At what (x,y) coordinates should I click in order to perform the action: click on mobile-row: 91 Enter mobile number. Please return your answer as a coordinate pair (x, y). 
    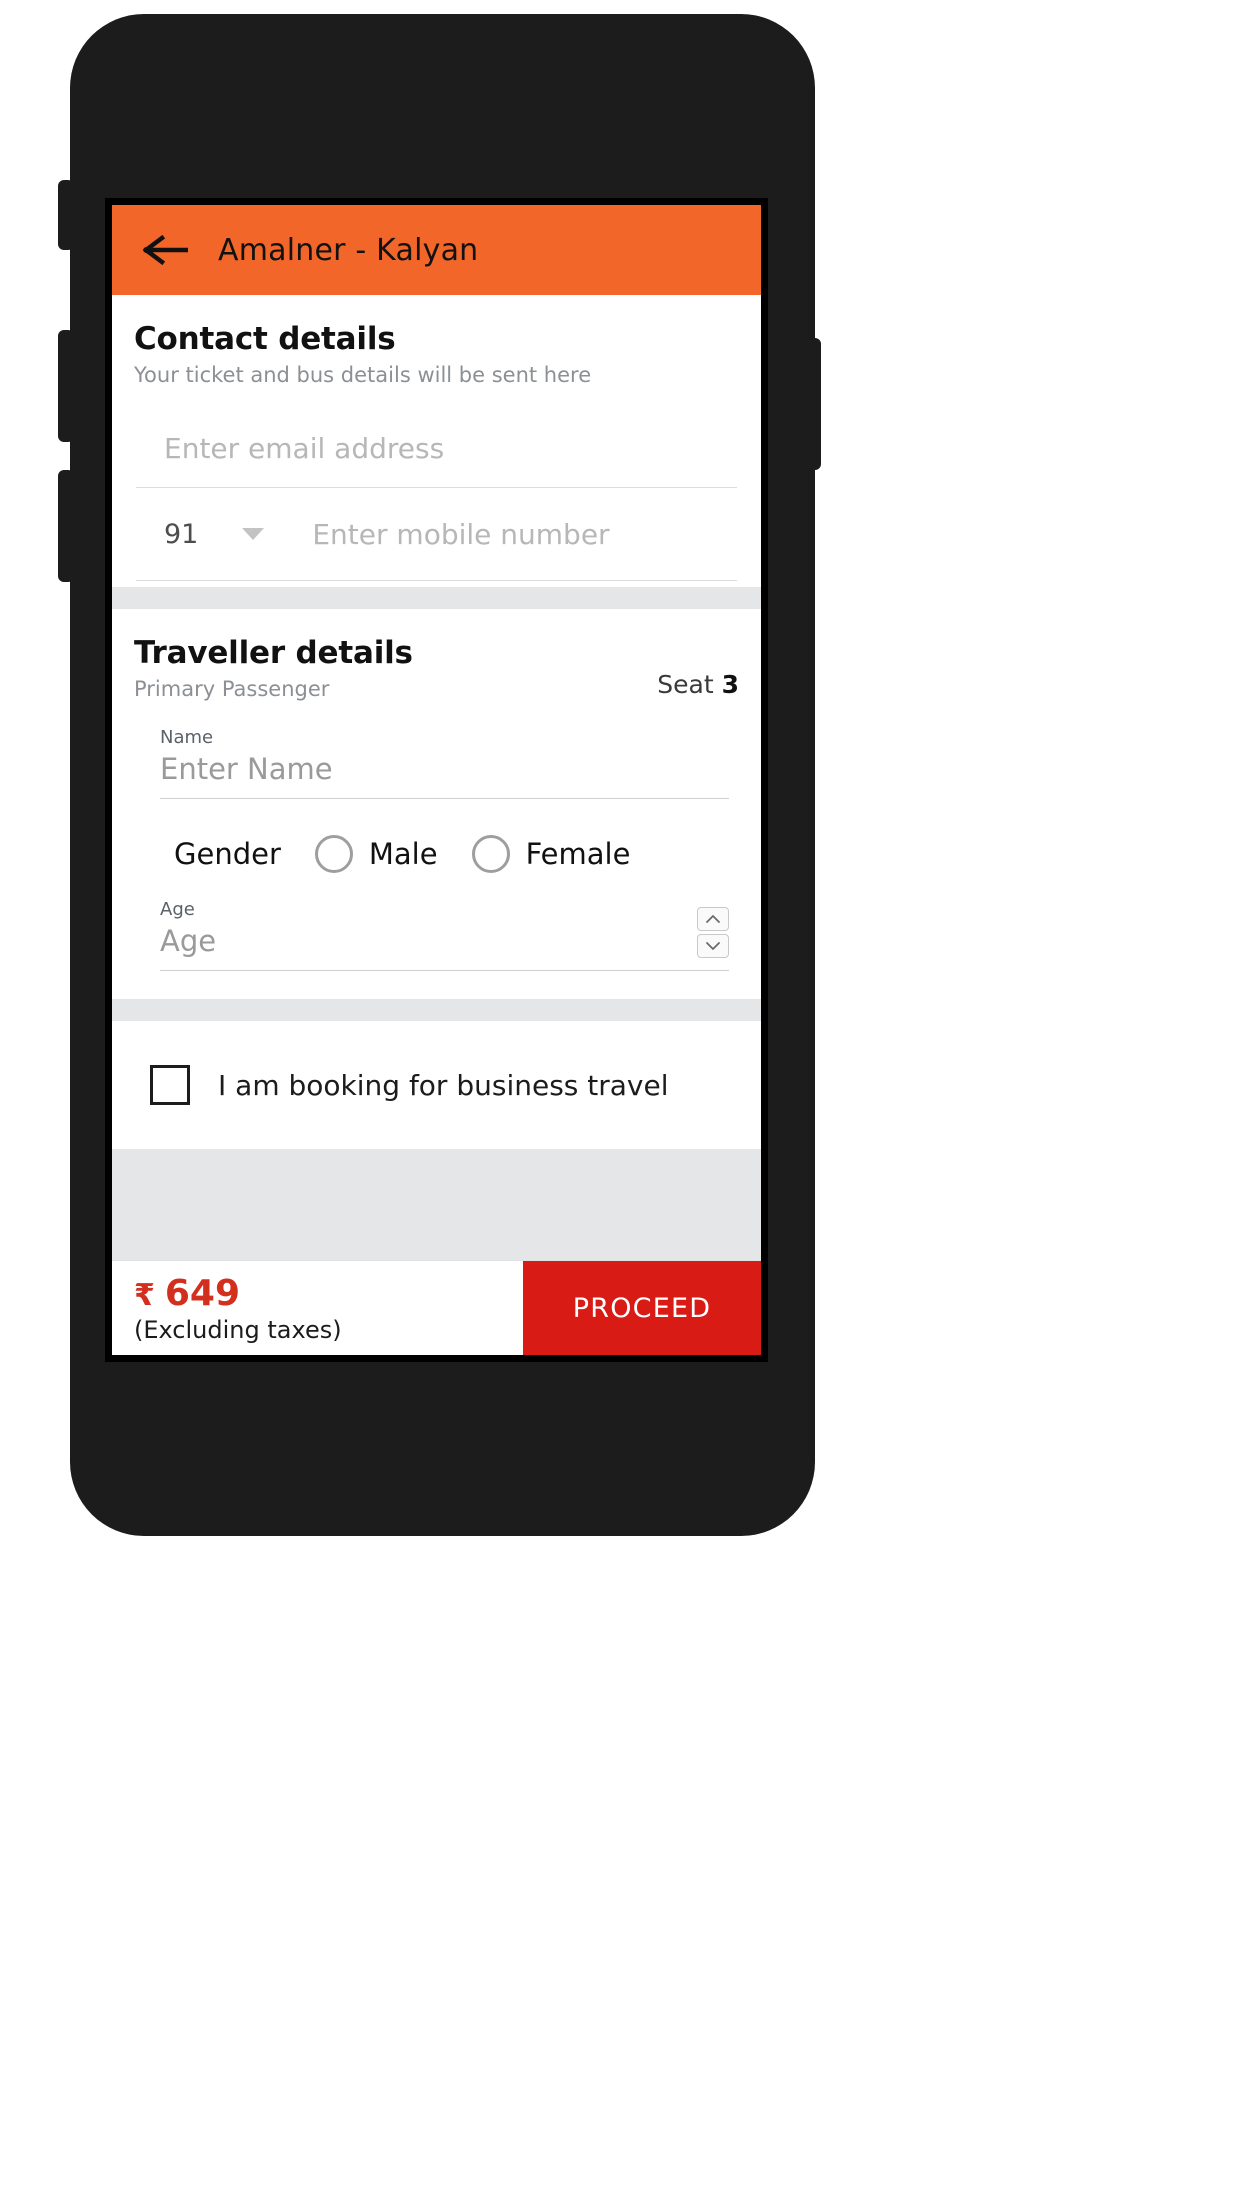
    Looking at the image, I should click on (436, 534).